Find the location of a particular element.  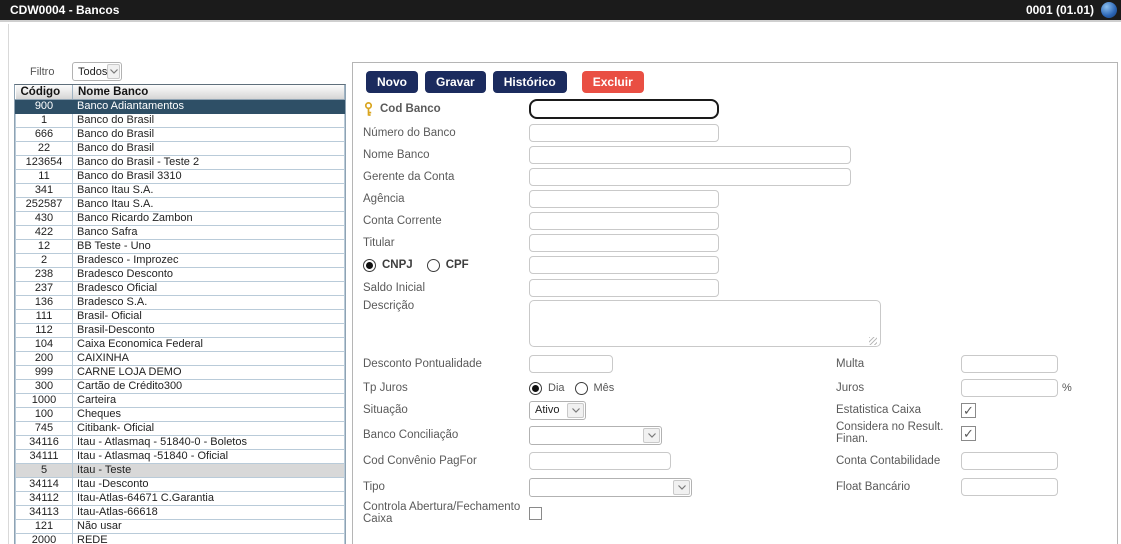

estatistica-caixa-checkbox is located at coordinates (968, 410).